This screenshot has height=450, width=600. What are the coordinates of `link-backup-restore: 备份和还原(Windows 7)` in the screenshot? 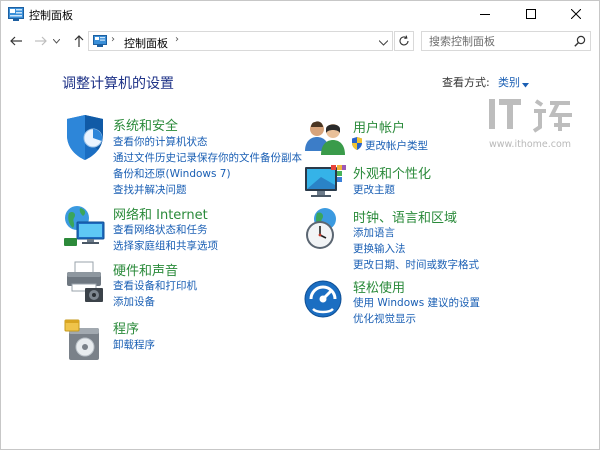 It's located at (172, 173).